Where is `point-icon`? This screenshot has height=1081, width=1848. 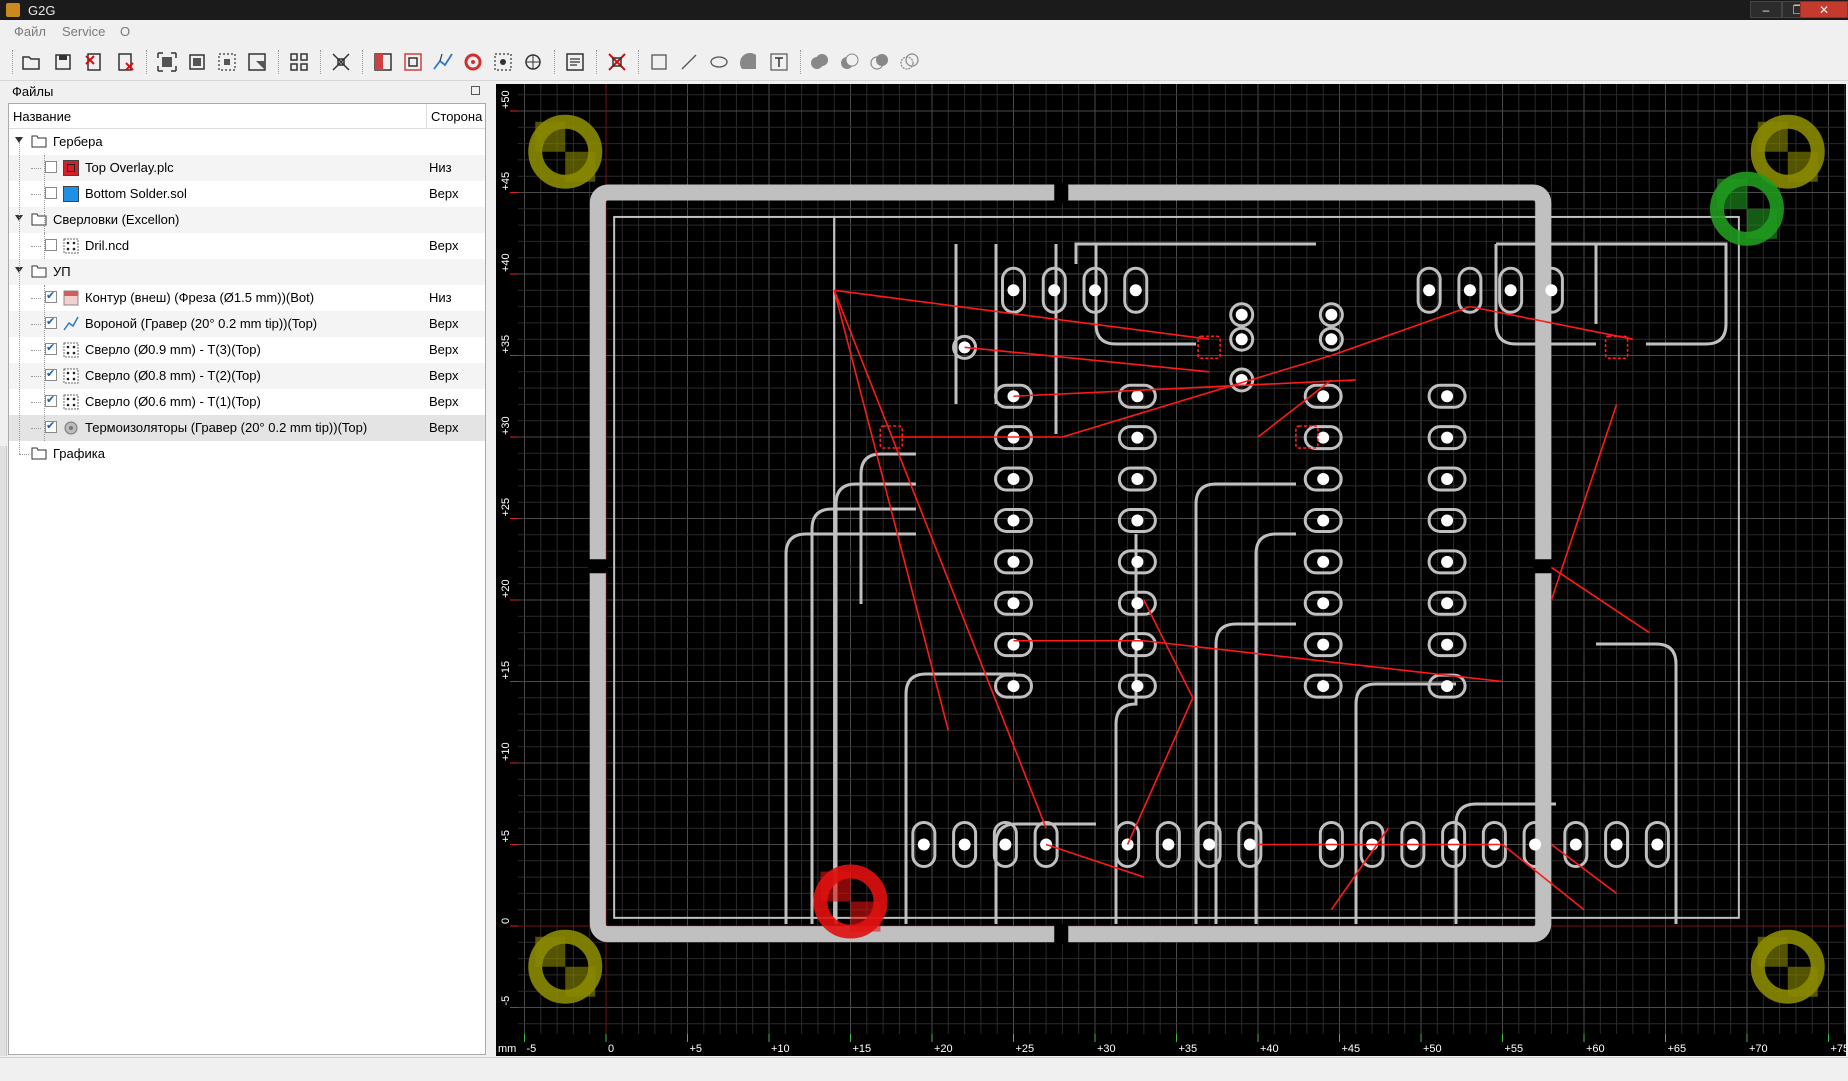
point-icon is located at coordinates (617, 62).